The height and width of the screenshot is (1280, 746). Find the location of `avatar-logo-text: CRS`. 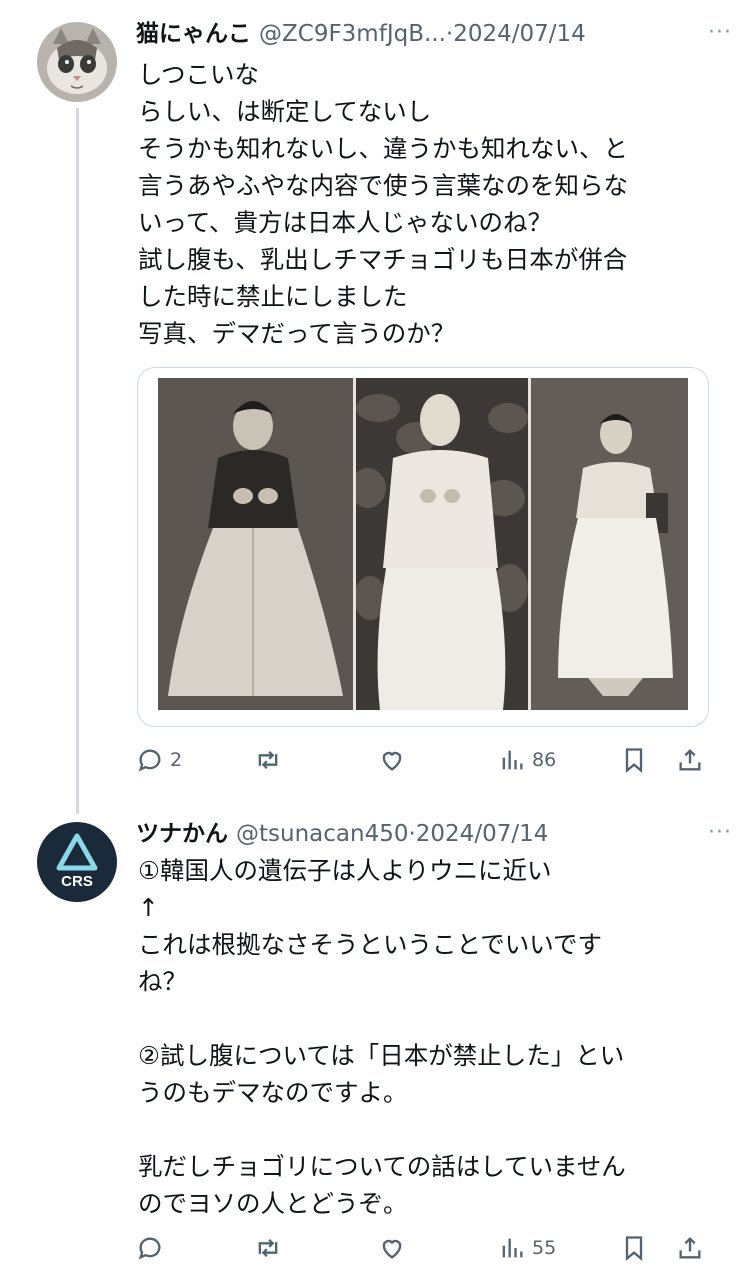

avatar-logo-text: CRS is located at coordinates (77, 881).